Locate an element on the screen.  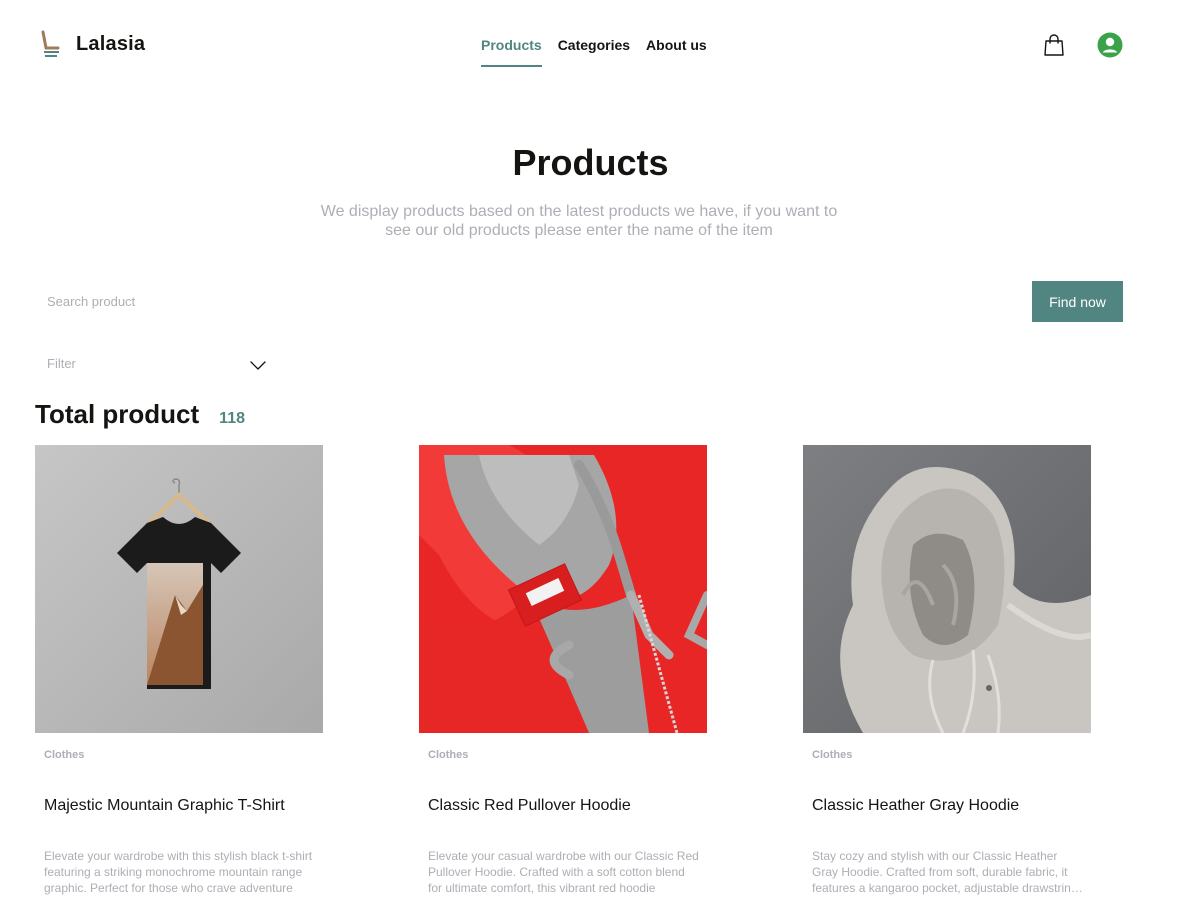
shopping-bag-icon is located at coordinates (1054, 45).